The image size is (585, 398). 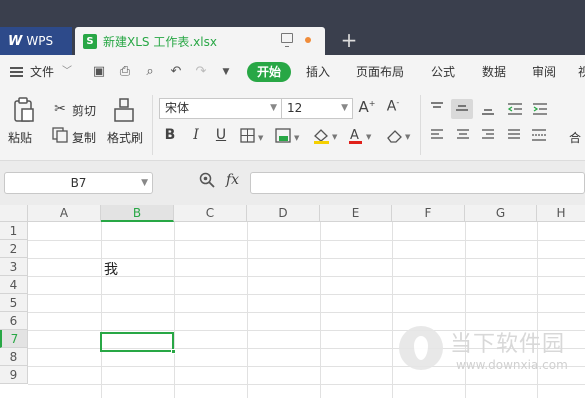 I want to click on row-header-3: 3, so click(x=14, y=267).